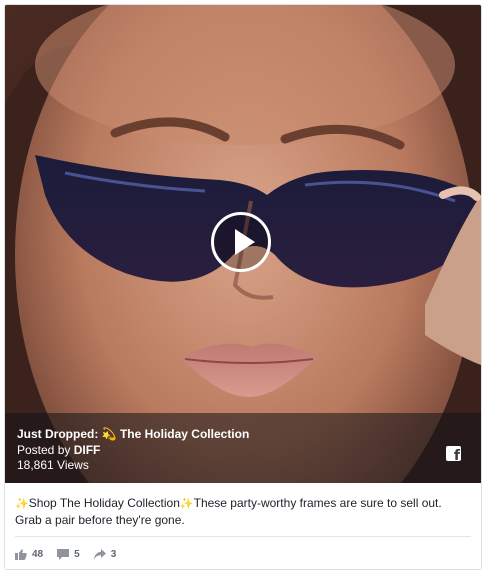 Image resolution: width=486 pixels, height=573 pixels. Describe the element at coordinates (77, 554) in the screenshot. I see `comment-count: 5` at that location.